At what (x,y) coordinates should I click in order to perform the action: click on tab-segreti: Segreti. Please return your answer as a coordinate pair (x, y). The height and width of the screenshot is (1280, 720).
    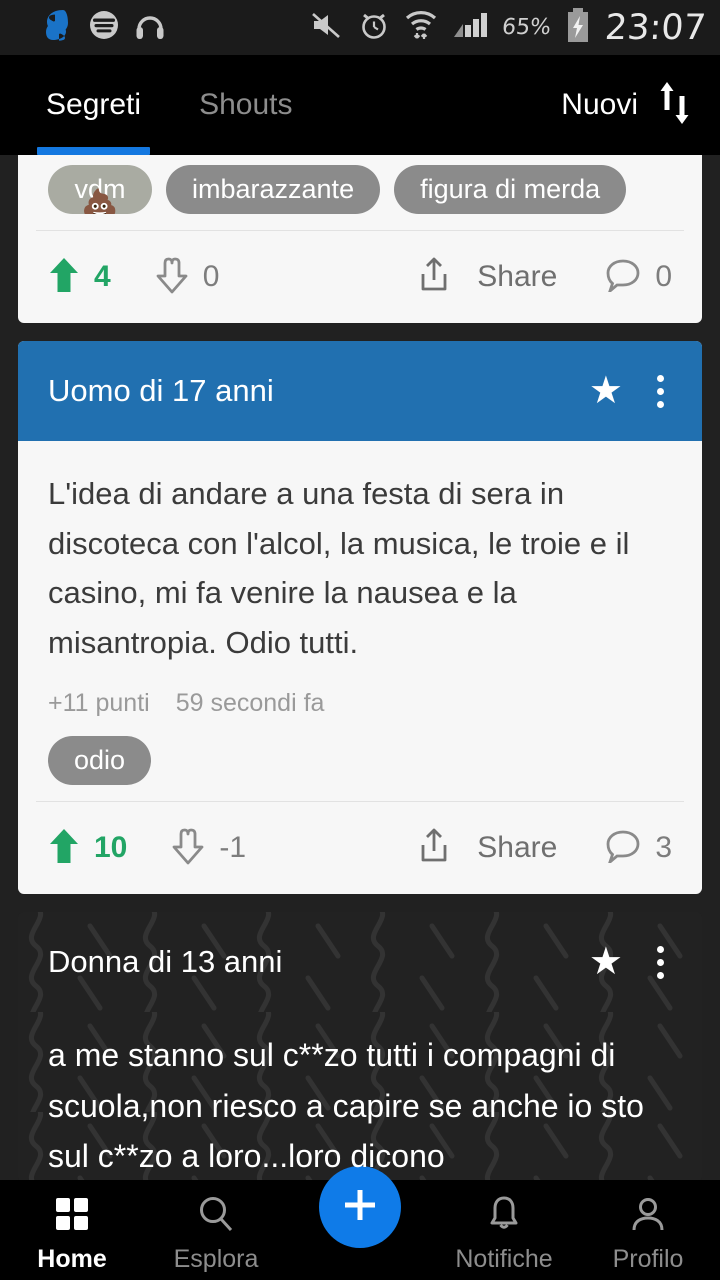
    Looking at the image, I should click on (93, 105).